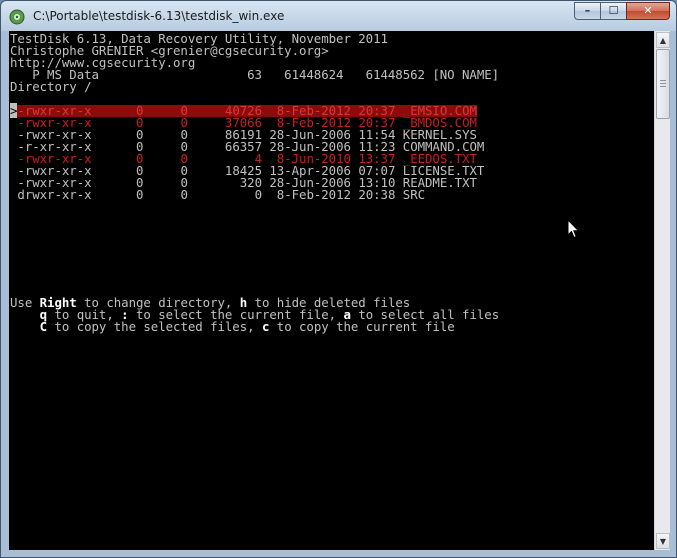  Describe the element at coordinates (663, 541) in the screenshot. I see `scroll-down-arrow-icon: ▼` at that location.